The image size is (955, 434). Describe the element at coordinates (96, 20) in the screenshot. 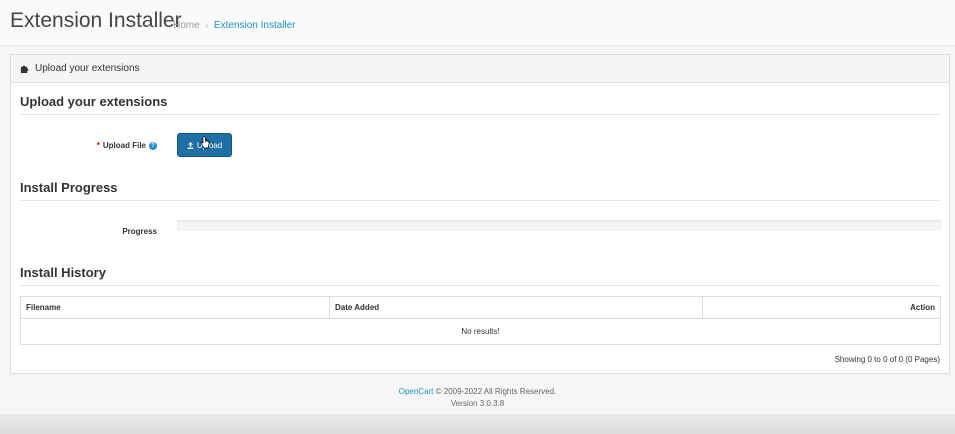

I see `page-title: Extension Installer` at that location.